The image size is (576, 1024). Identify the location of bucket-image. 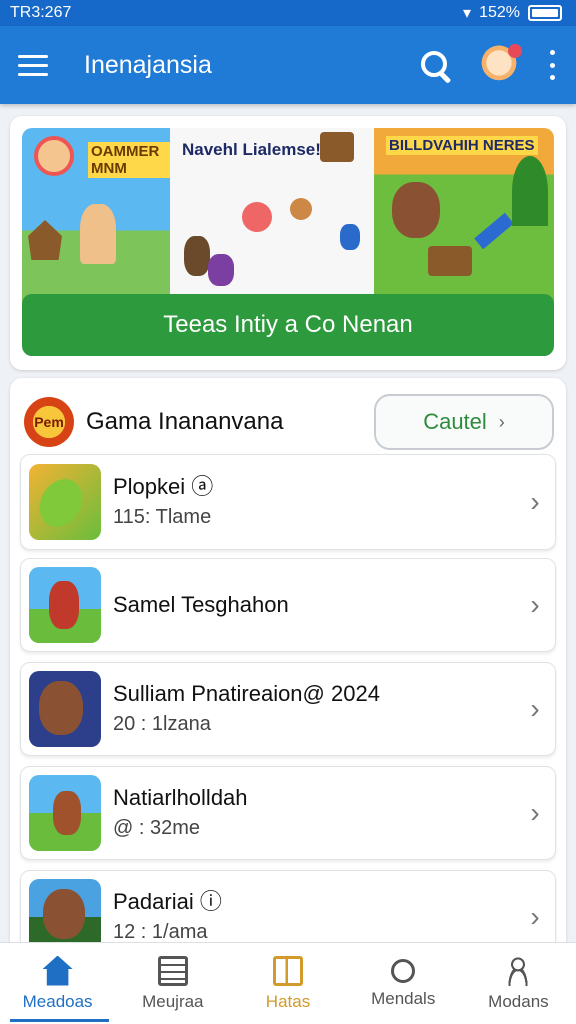
(337, 147).